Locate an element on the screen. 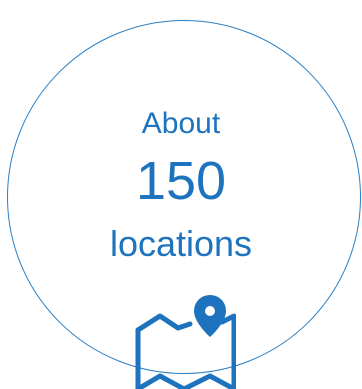  about-label: About is located at coordinates (181, 123).